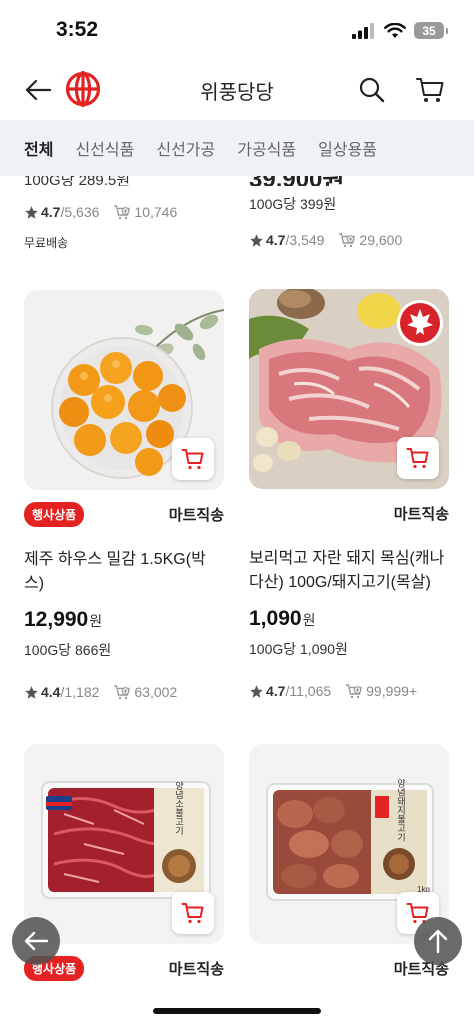  Describe the element at coordinates (305, 240) in the screenshot. I see `review-count: /3,549` at that location.